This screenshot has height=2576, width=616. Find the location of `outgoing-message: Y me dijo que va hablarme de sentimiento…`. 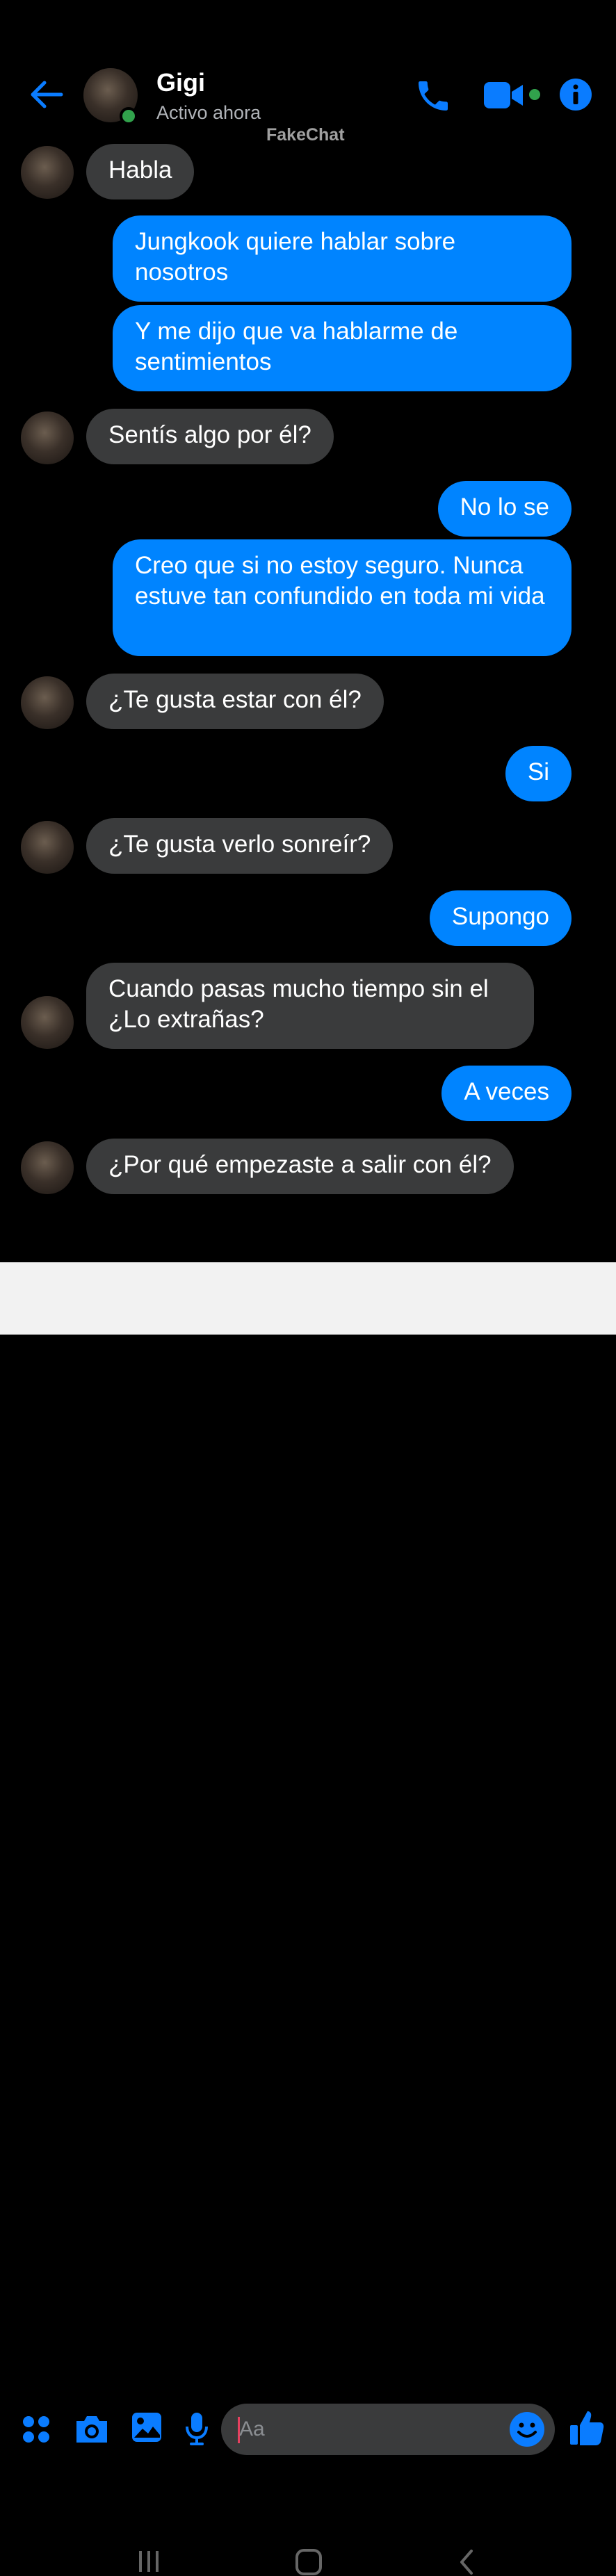

outgoing-message: Y me dijo que va hablarme de sentimiento… is located at coordinates (342, 348).